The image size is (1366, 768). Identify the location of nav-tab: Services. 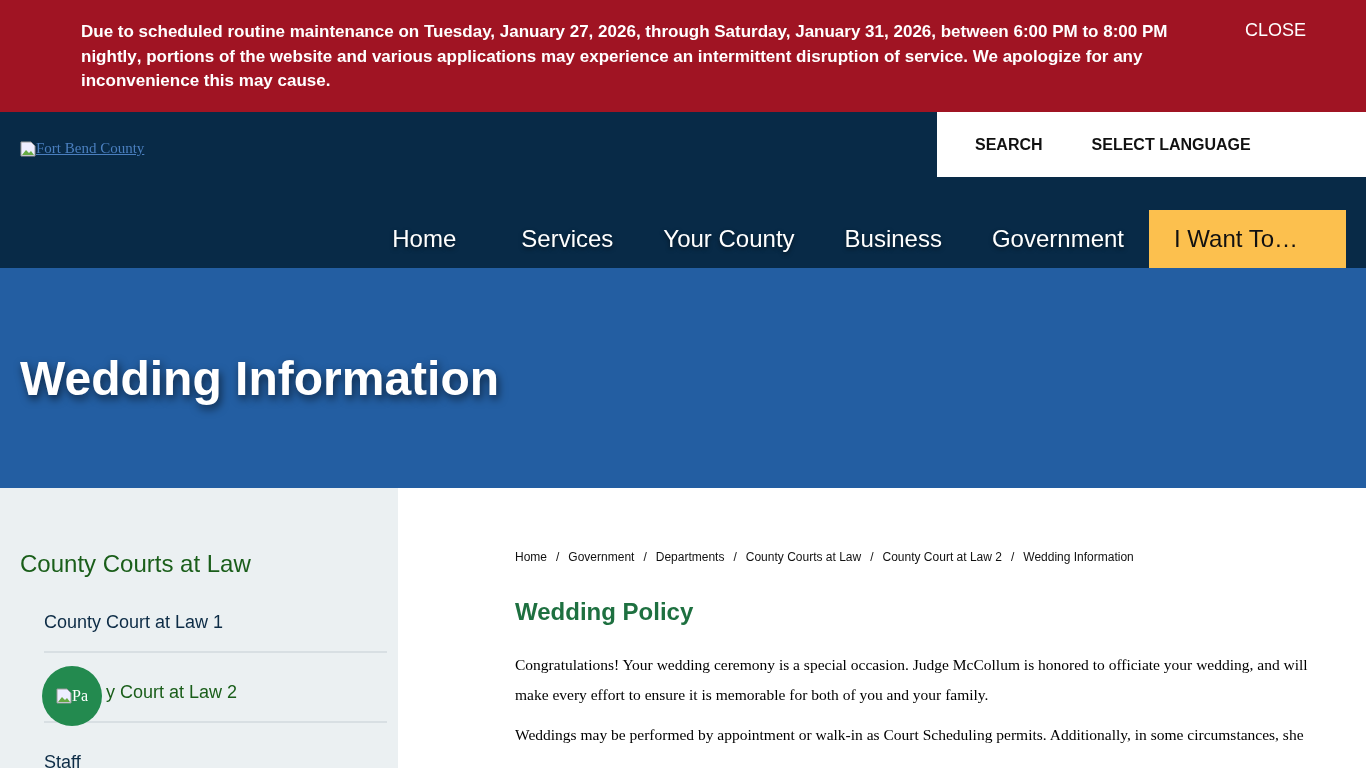
(567, 239).